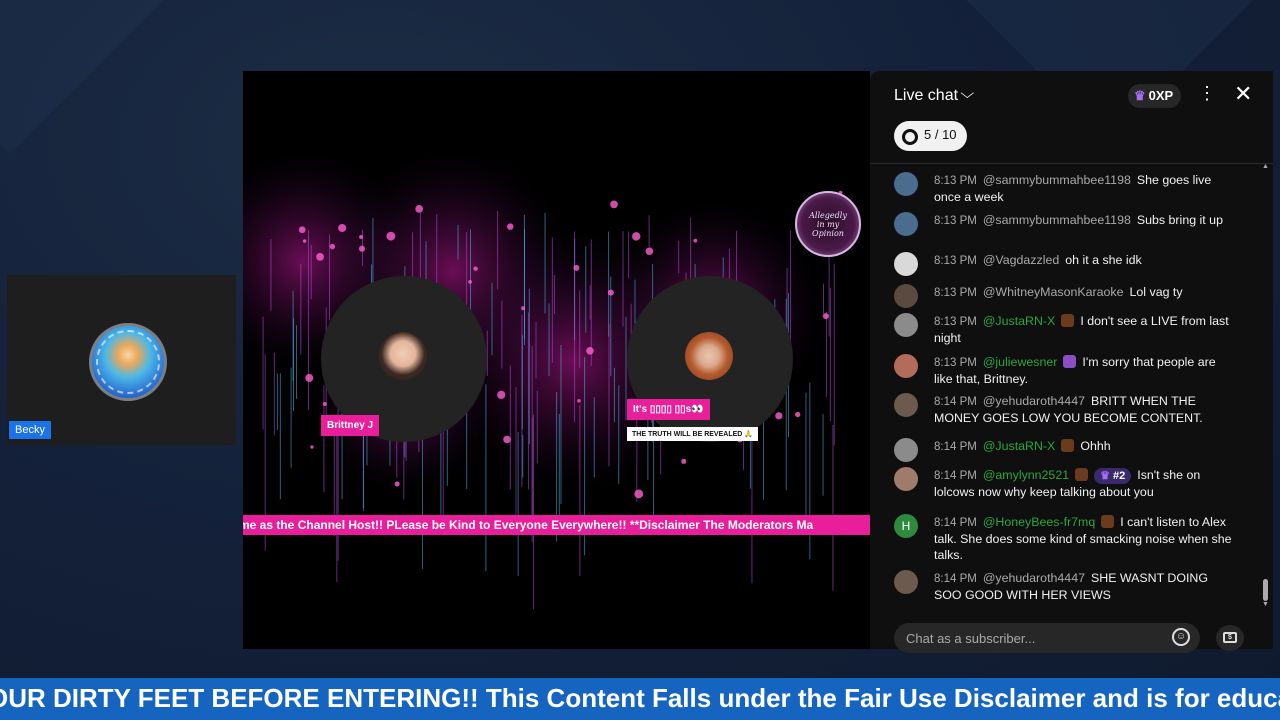  Describe the element at coordinates (1265, 166) in the screenshot. I see `scroll-up-icon: ▲` at that location.